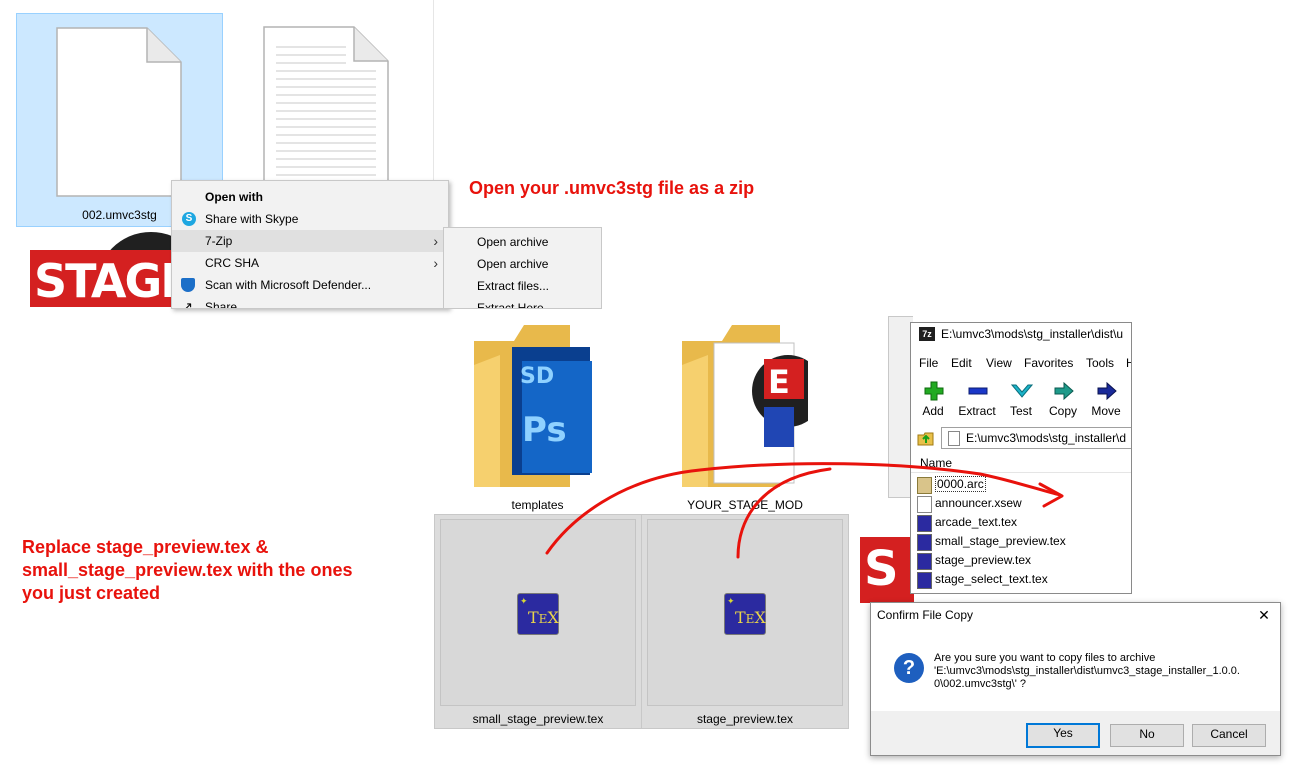 This screenshot has height=765, width=1290. I want to click on button-label: Yes, so click(1063, 733).